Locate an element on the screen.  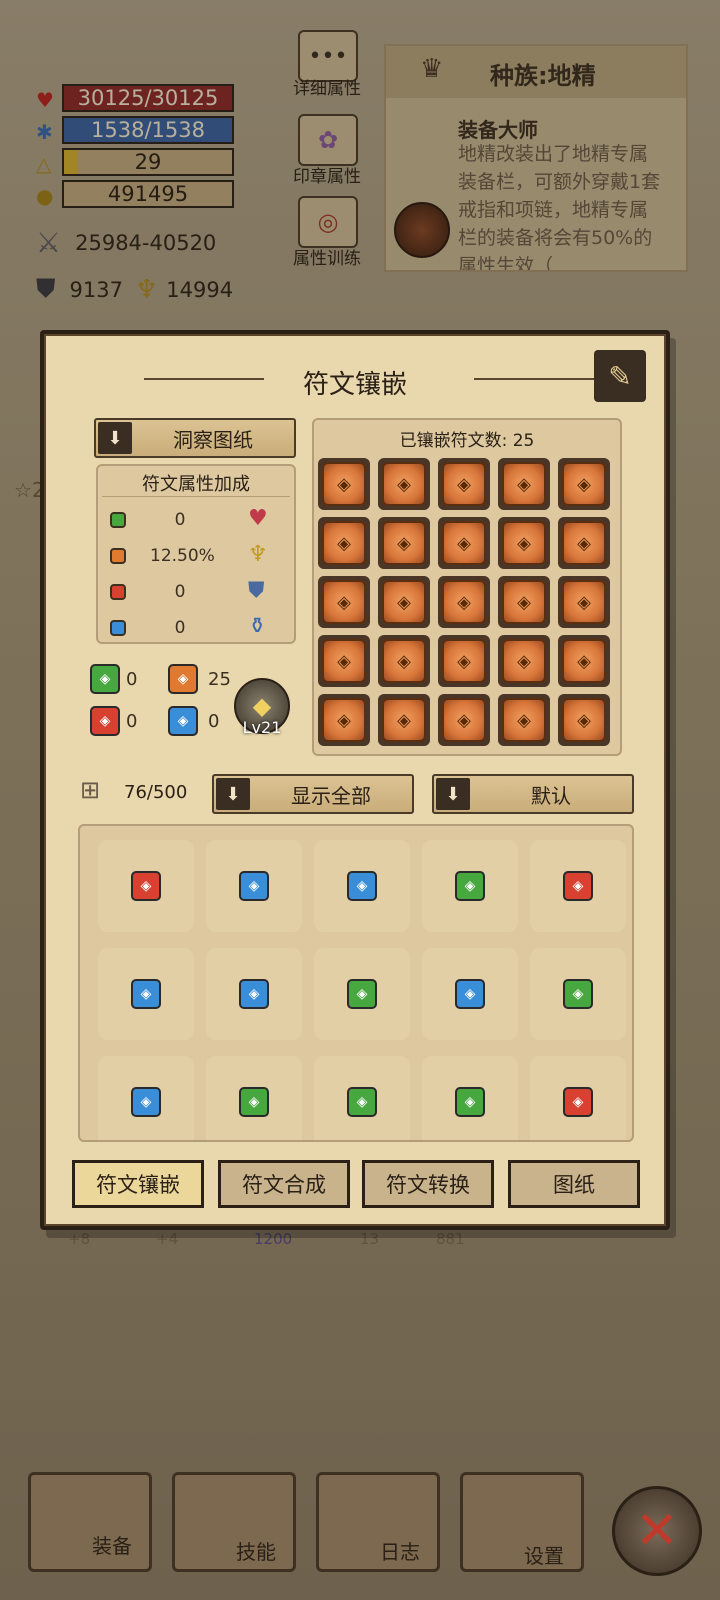
blueprint-dropdown: ⬇ 洞察图纸 is located at coordinates (195, 438).